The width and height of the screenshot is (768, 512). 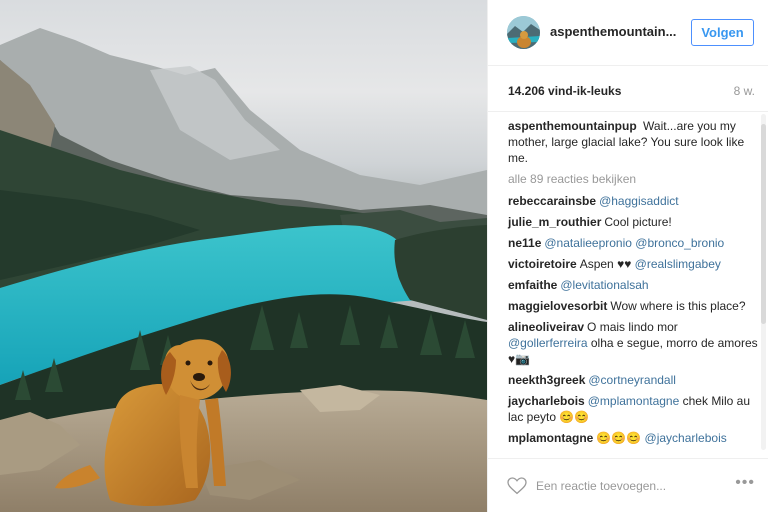 I want to click on post-header: aspenthemountain... Volgen, so click(x=628, y=33).